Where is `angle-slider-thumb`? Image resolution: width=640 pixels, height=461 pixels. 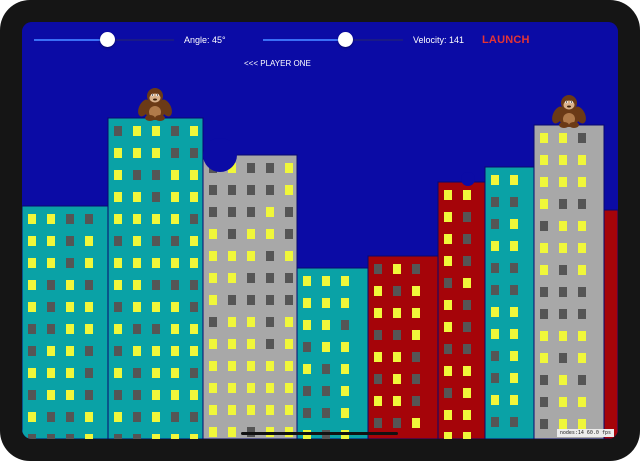 angle-slider-thumb is located at coordinates (107, 39).